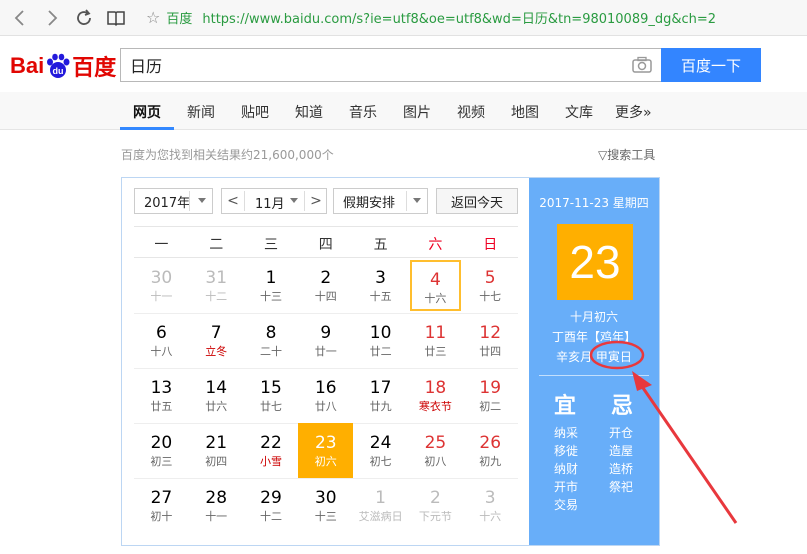 This screenshot has height=554, width=807. Describe the element at coordinates (161, 285) in the screenshot. I see `calendar-day: 30 十一` at that location.